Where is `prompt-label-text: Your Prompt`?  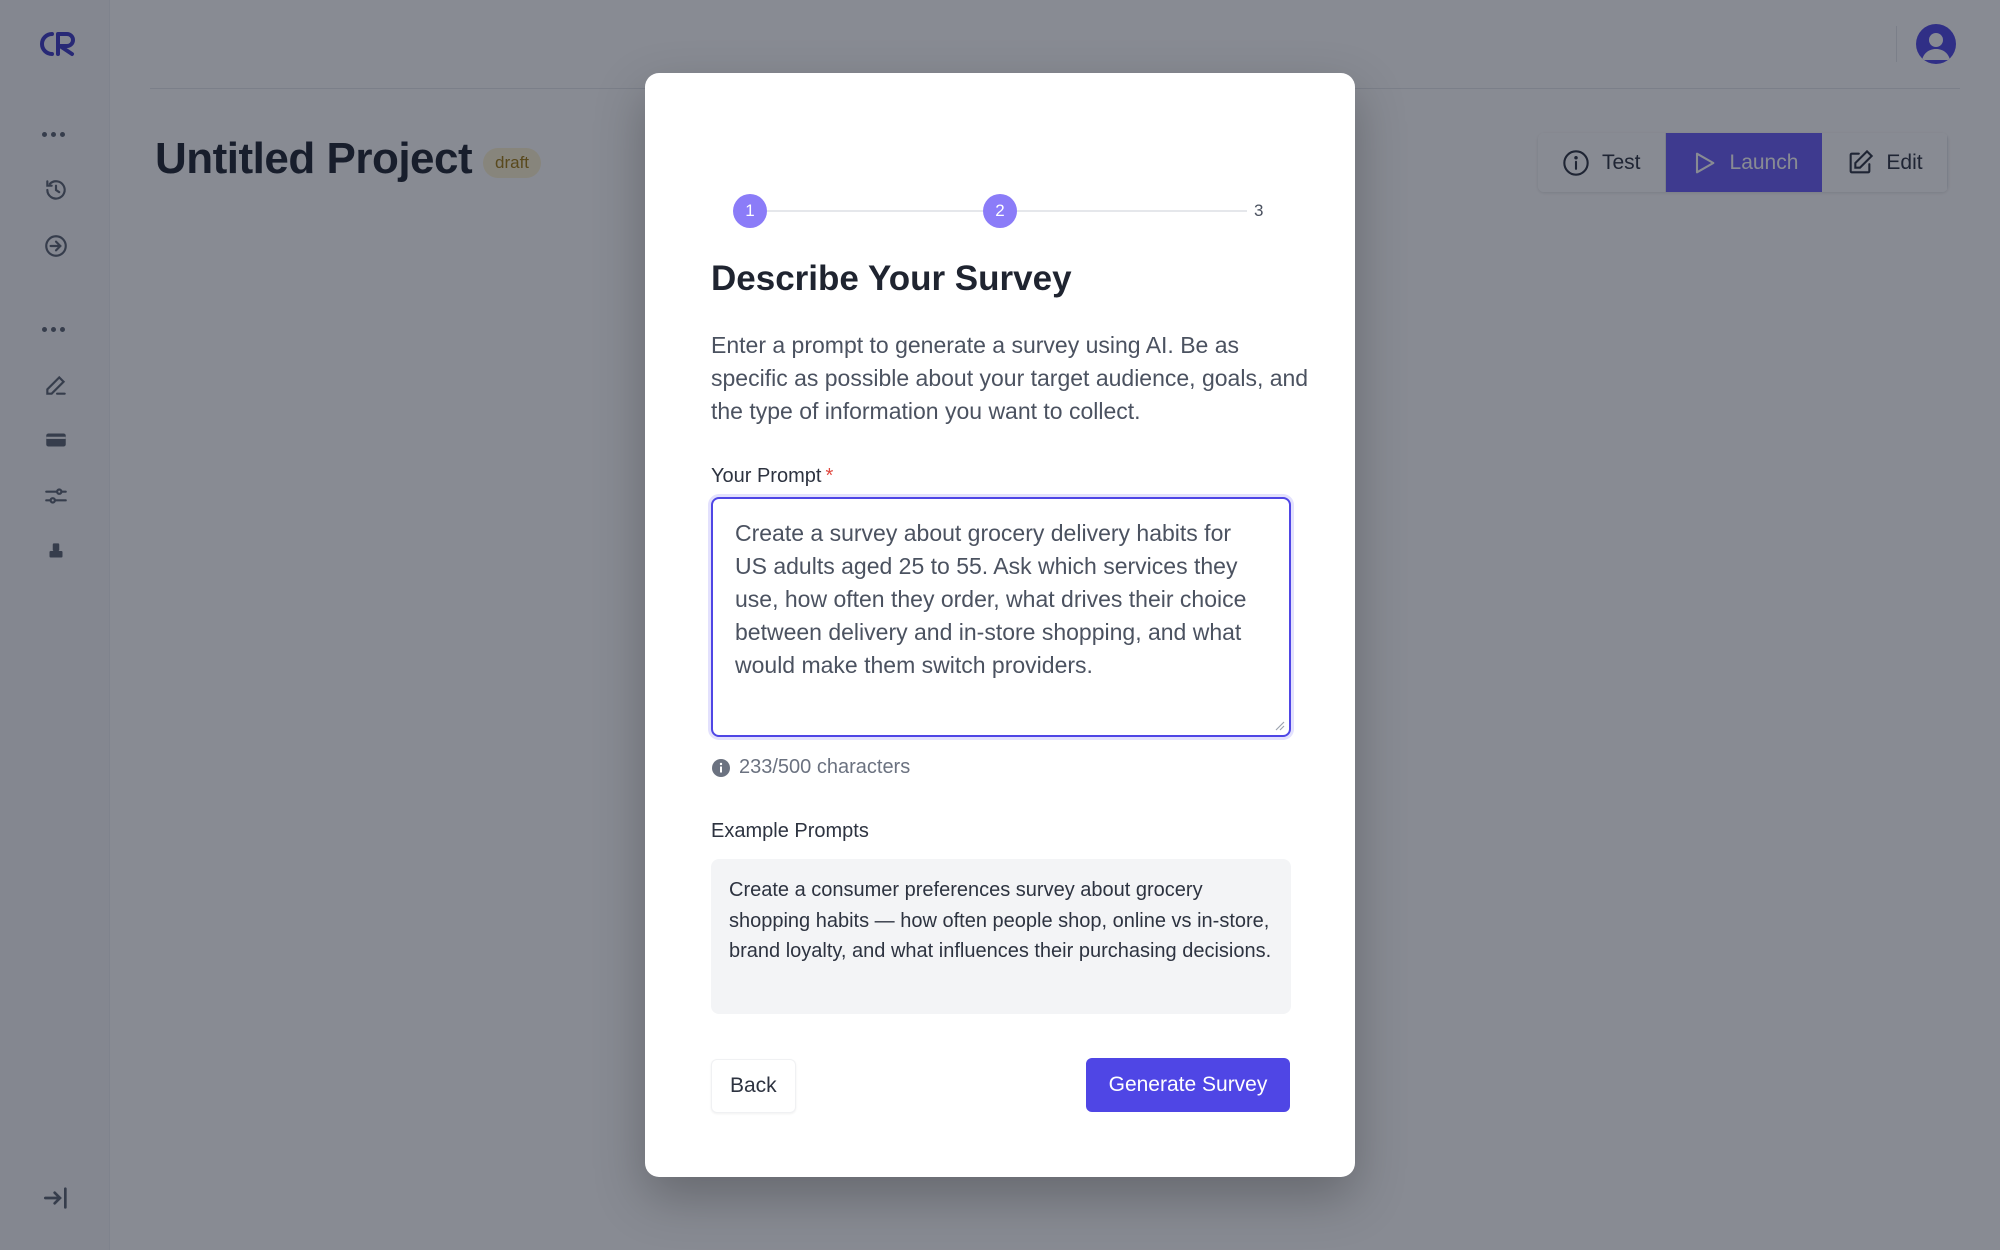 prompt-label-text: Your Prompt is located at coordinates (766, 476).